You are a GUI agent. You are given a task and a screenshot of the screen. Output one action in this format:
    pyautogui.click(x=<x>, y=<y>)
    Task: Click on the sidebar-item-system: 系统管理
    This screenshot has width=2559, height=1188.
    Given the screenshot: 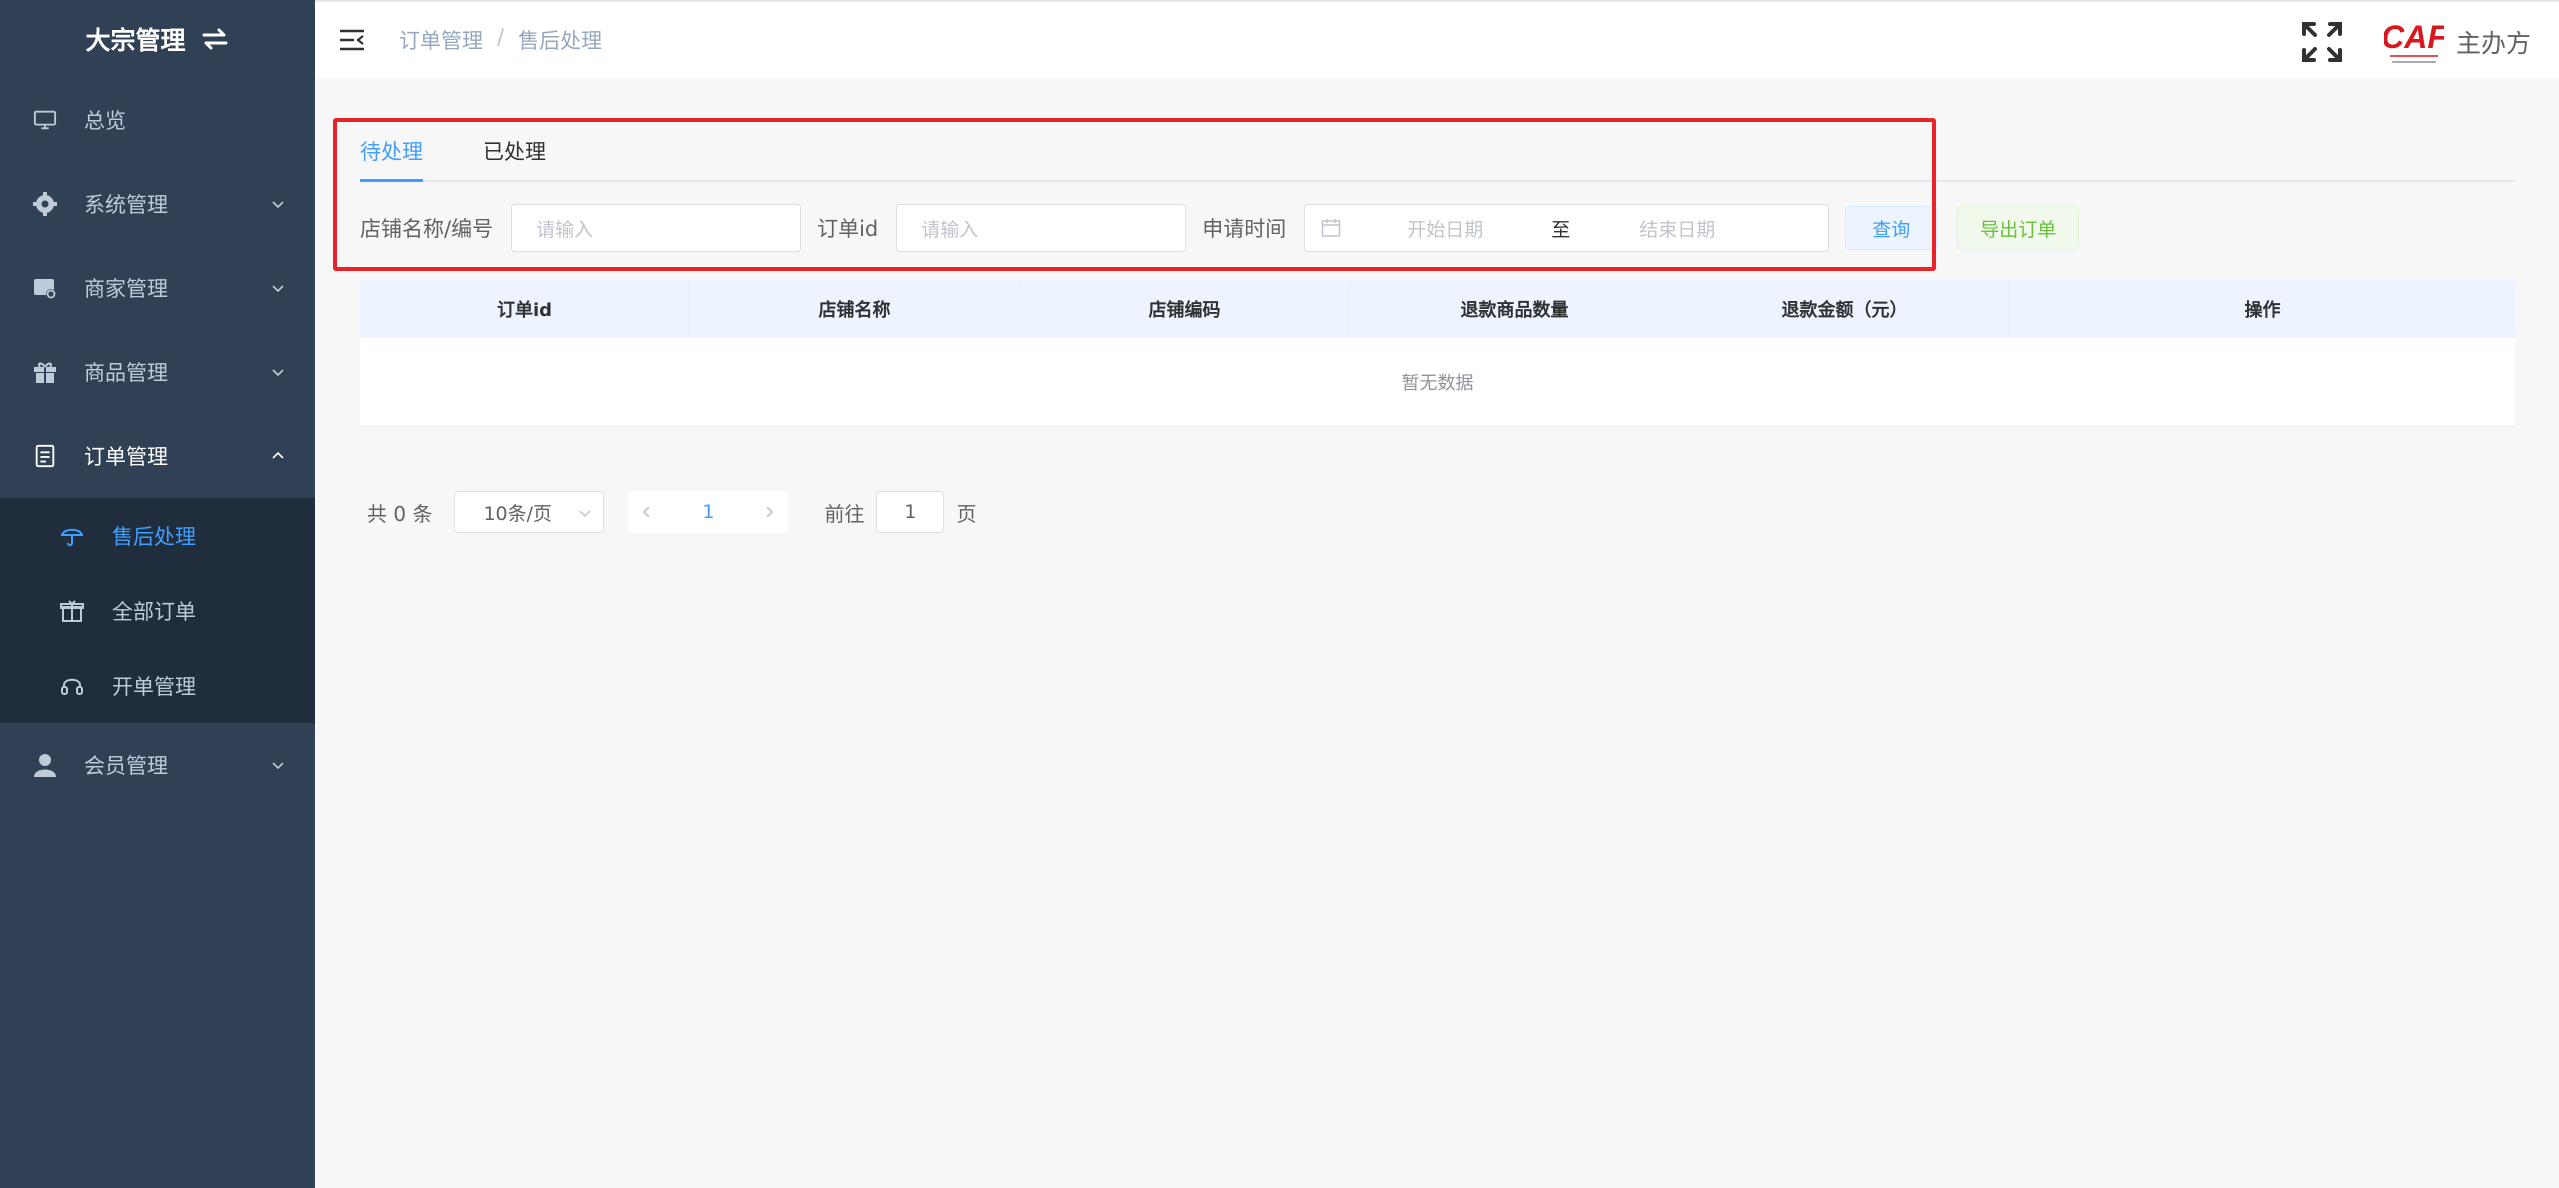 What is the action you would take?
    pyautogui.click(x=157, y=204)
    